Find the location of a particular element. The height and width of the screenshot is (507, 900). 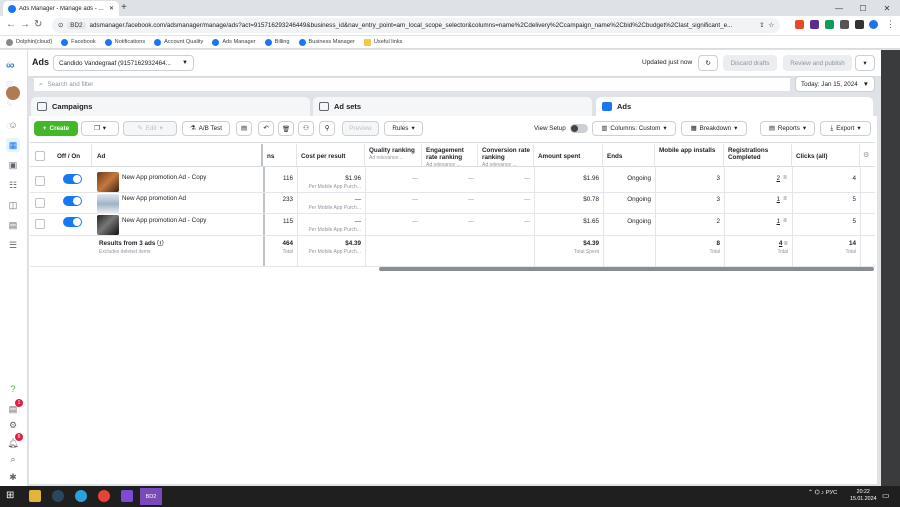

bookmark-dolphin: Dolphin{cloud} is located at coordinates (29, 42).